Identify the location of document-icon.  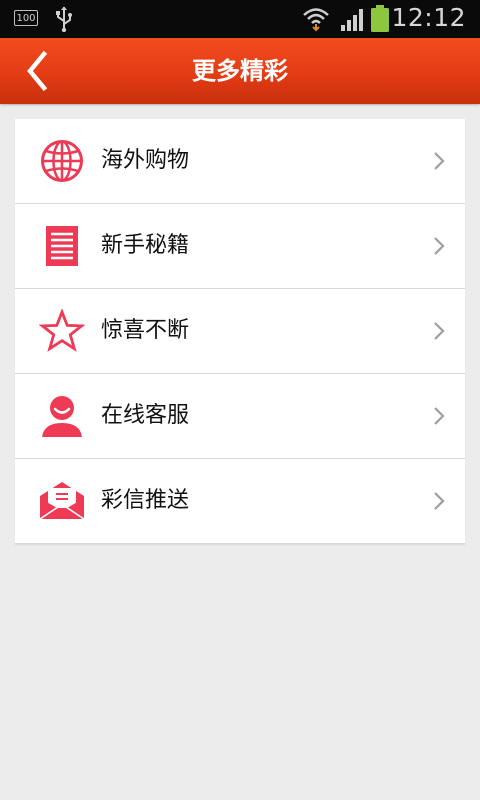
(62, 246).